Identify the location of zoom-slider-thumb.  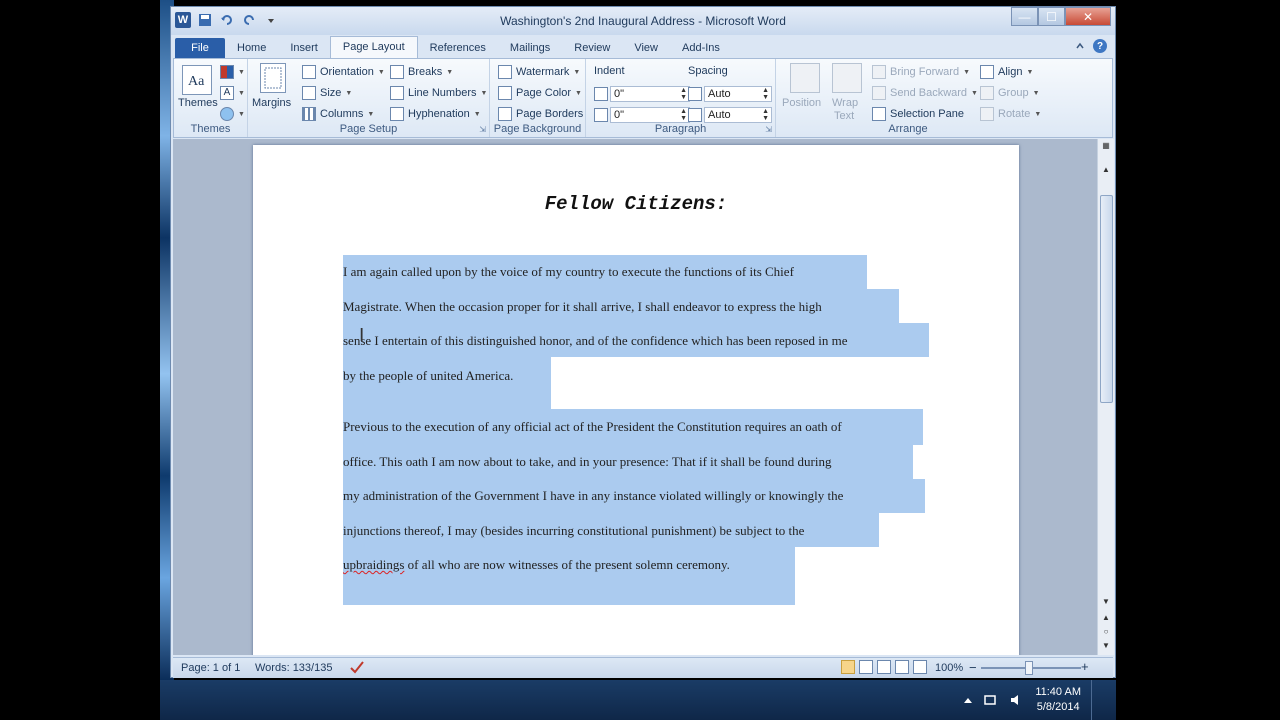
(1029, 668).